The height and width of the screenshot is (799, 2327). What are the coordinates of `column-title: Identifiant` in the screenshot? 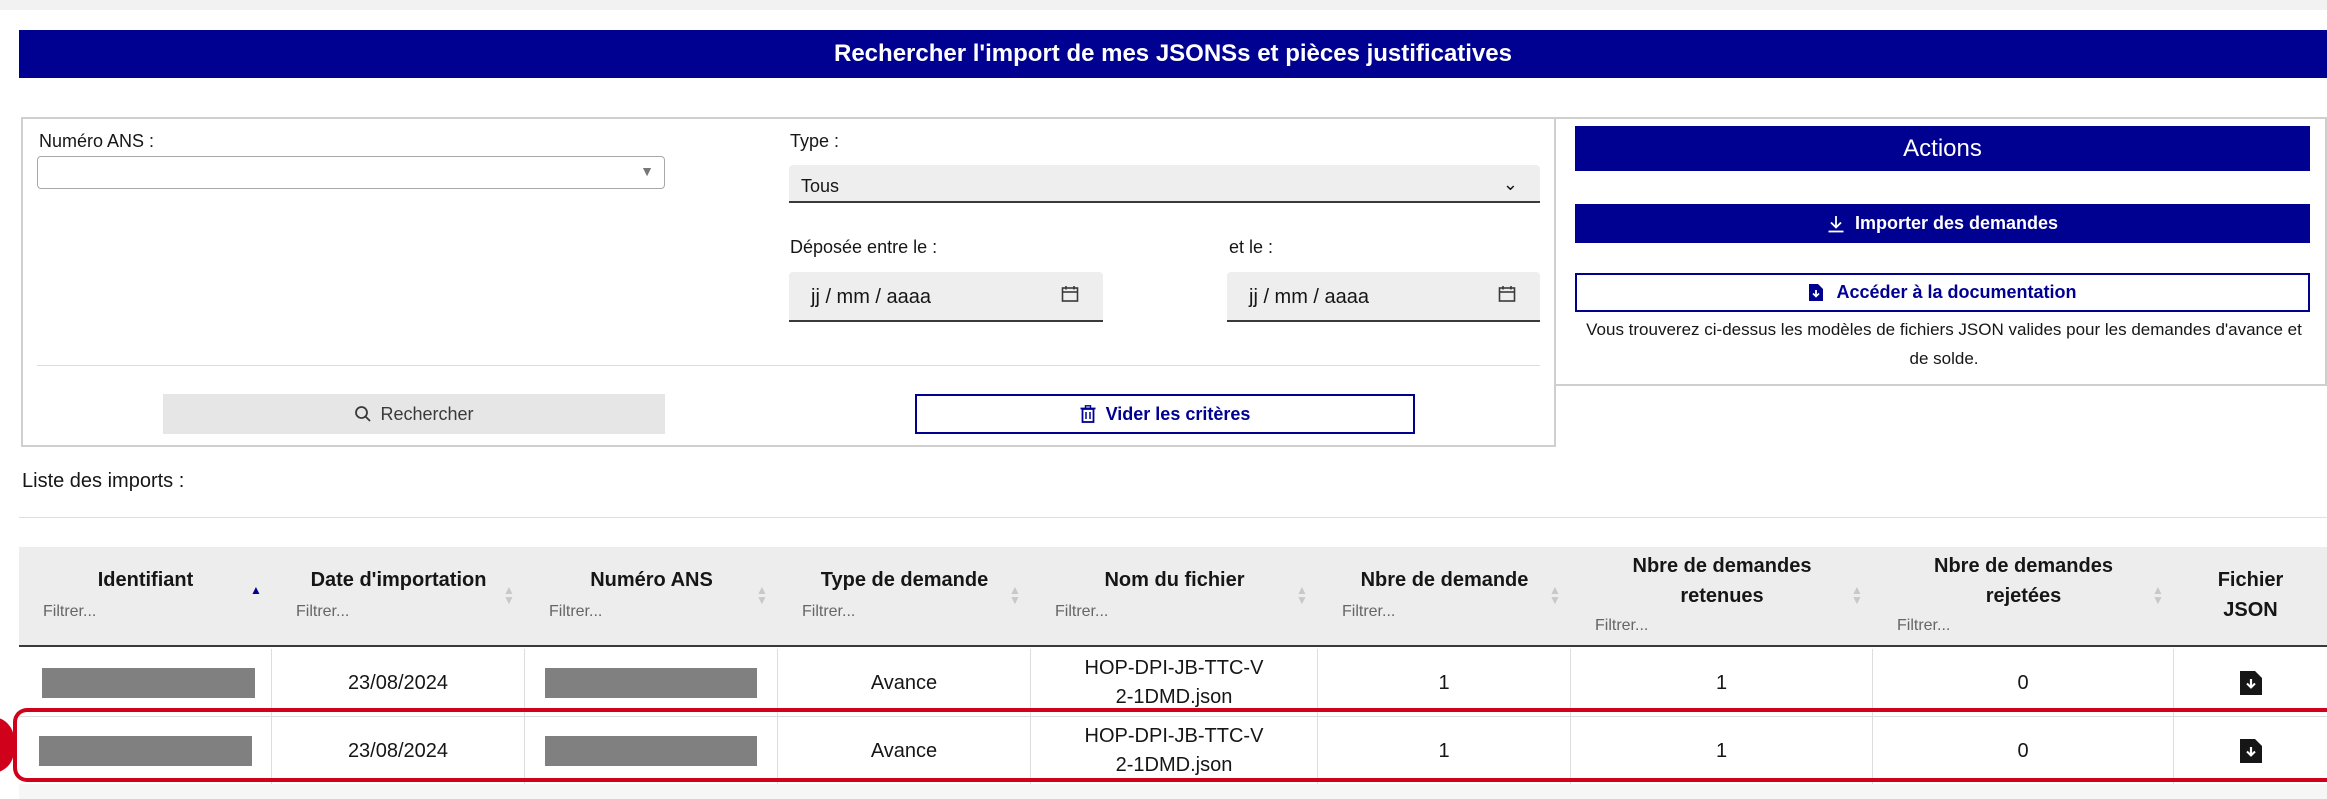 It's located at (145, 580).